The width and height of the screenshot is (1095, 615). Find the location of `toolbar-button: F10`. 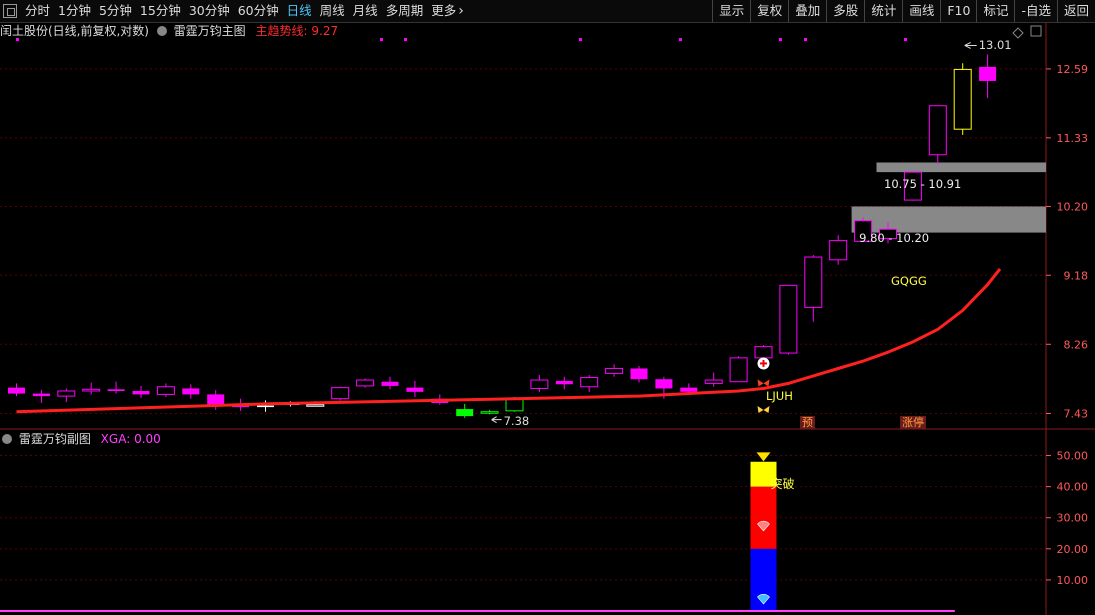

toolbar-button: F10 is located at coordinates (958, 11).